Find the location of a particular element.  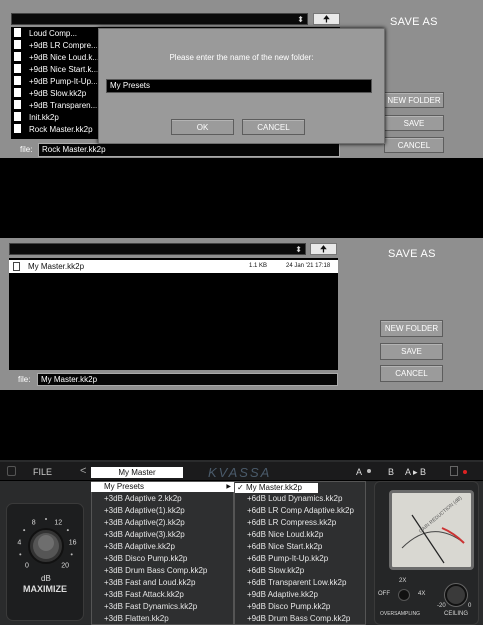

file-date: 24 Jan '21 17:18 is located at coordinates (308, 266).